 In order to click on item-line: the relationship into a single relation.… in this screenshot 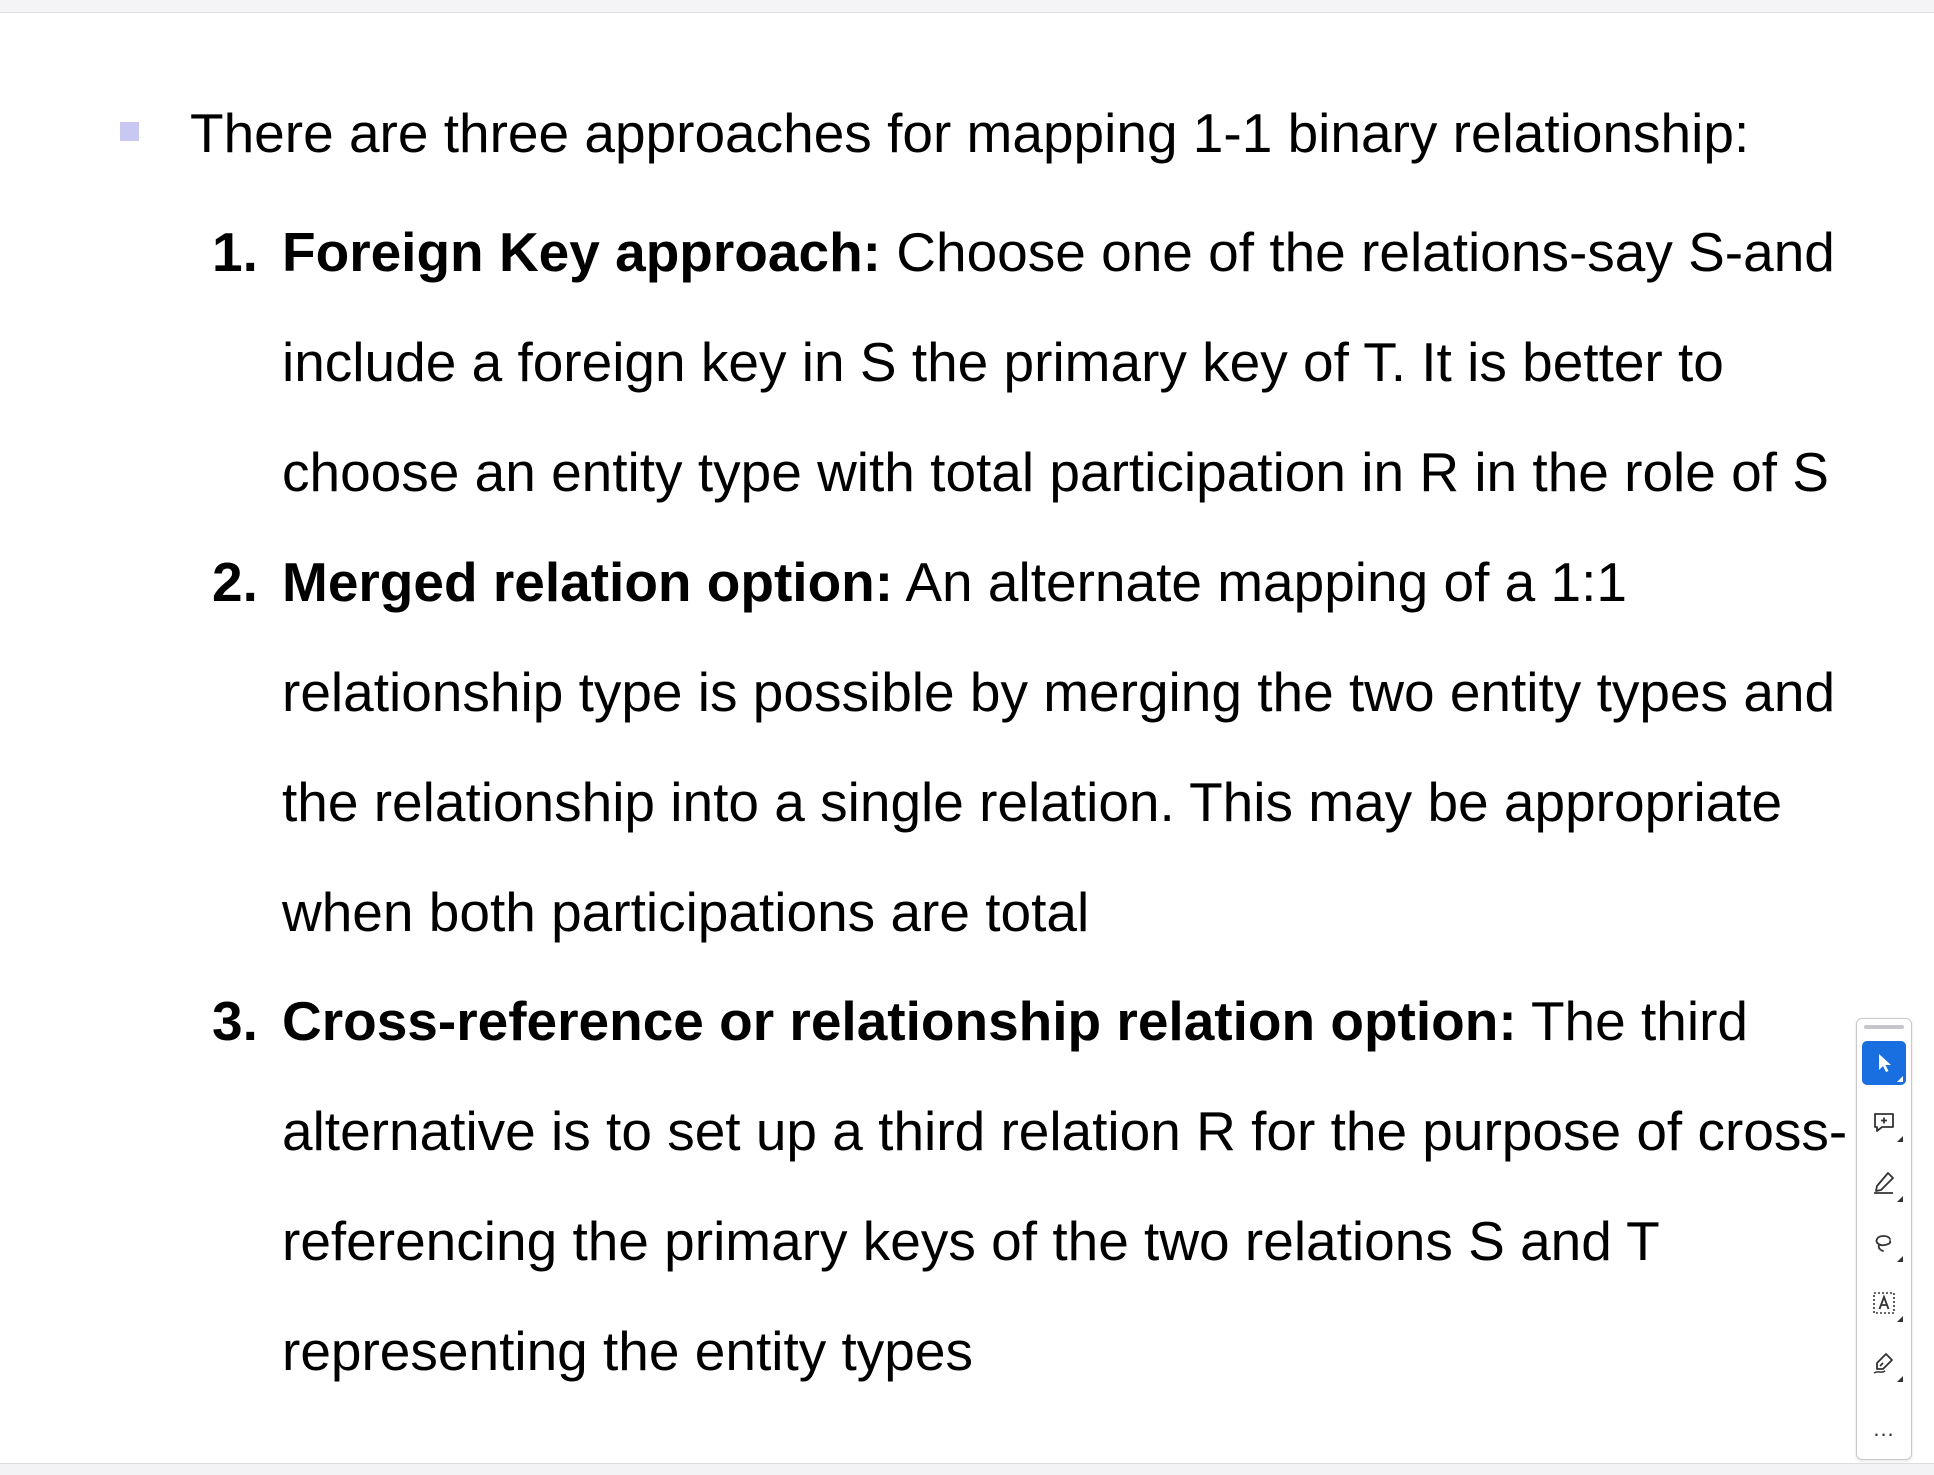, I will do `click(1032, 802)`.